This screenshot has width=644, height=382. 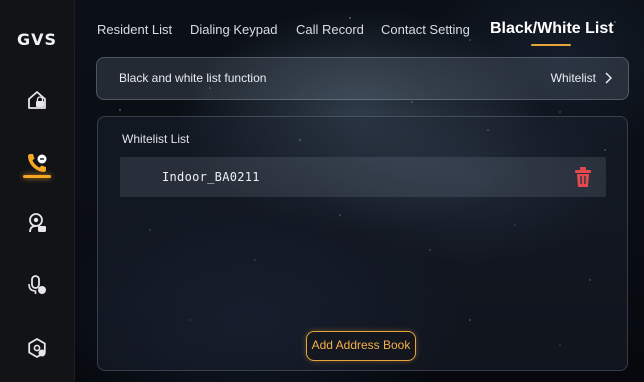 What do you see at coordinates (573, 78) in the screenshot?
I see `function-value: Whitelist` at bounding box center [573, 78].